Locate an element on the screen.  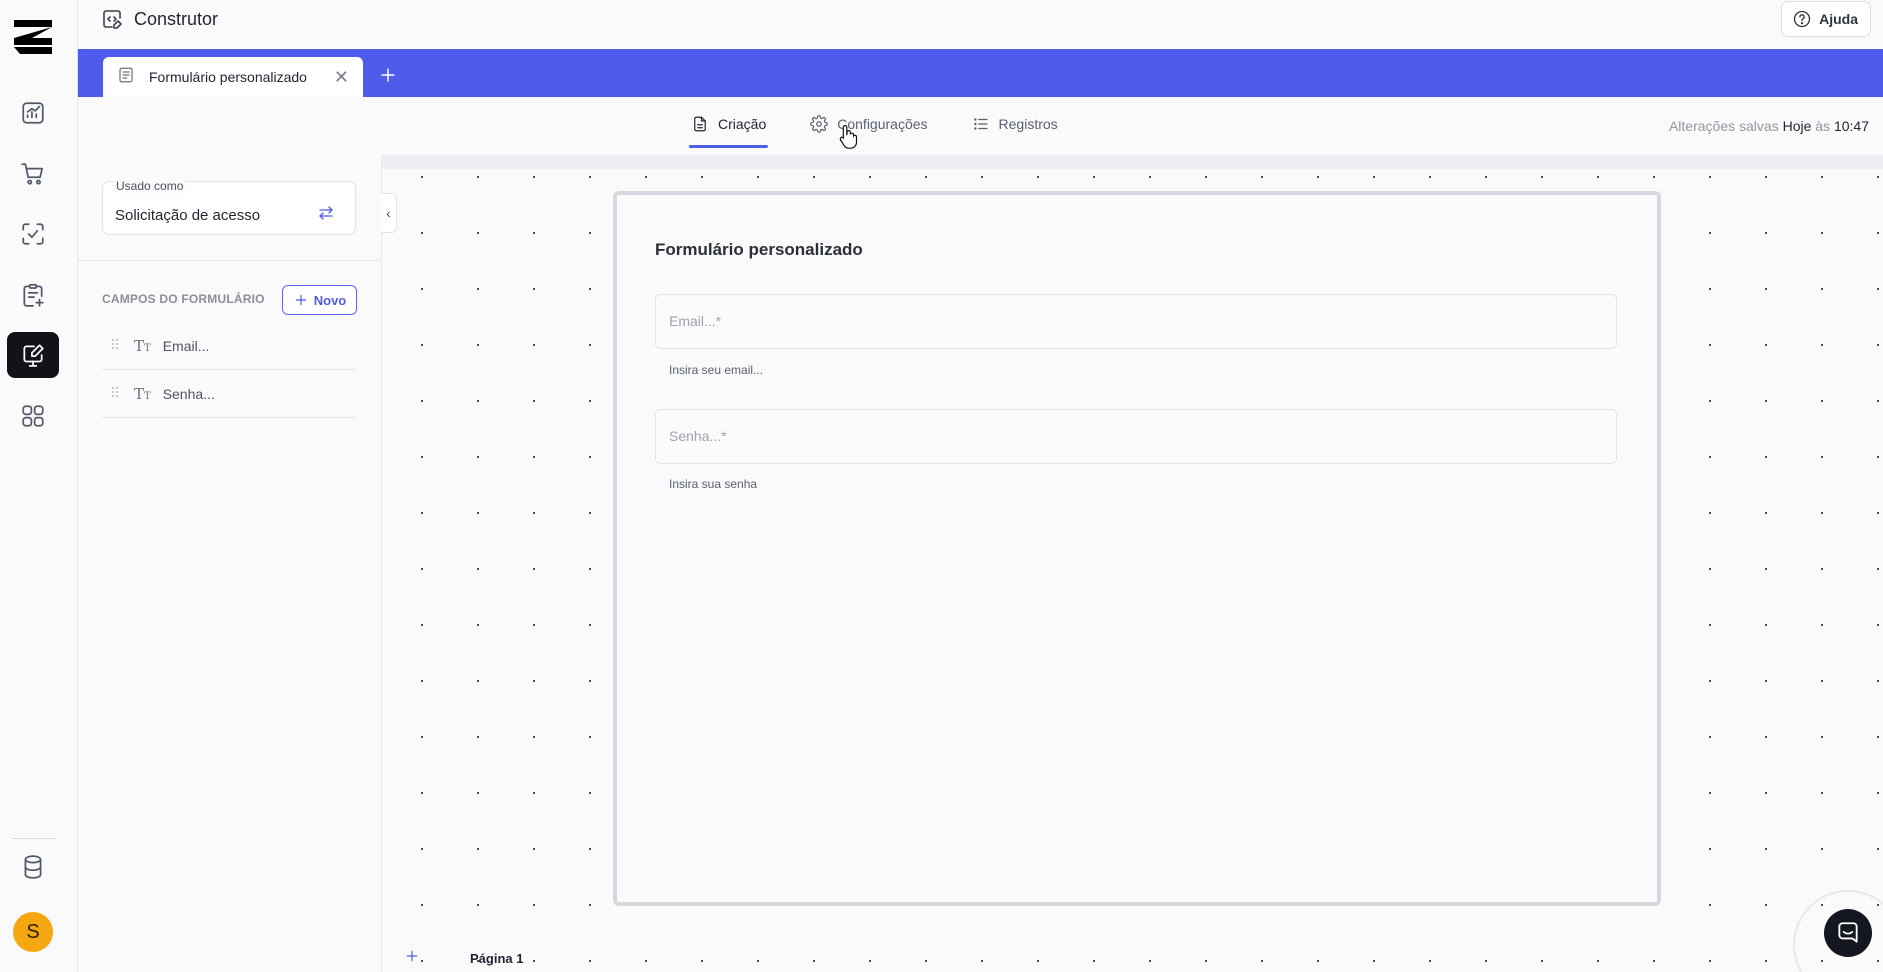
user-avatar: S is located at coordinates (33, 932).